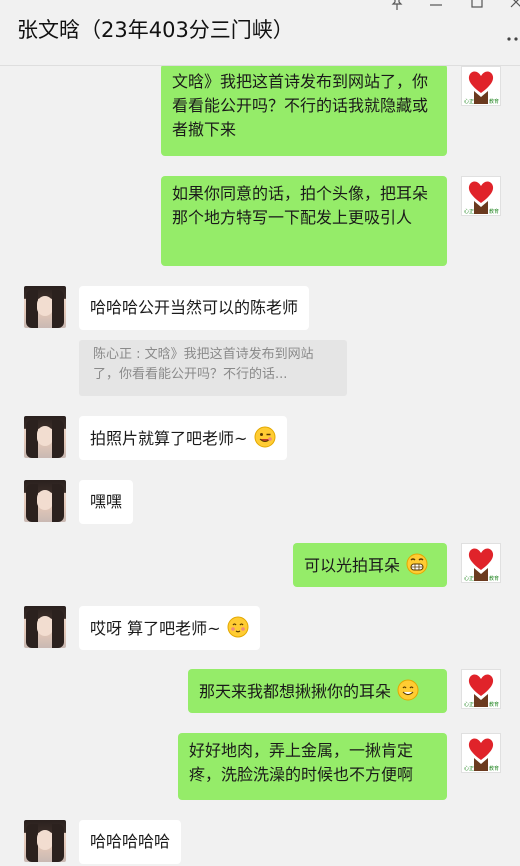  Describe the element at coordinates (477, 5) in the screenshot. I see `maximize-icon` at that location.